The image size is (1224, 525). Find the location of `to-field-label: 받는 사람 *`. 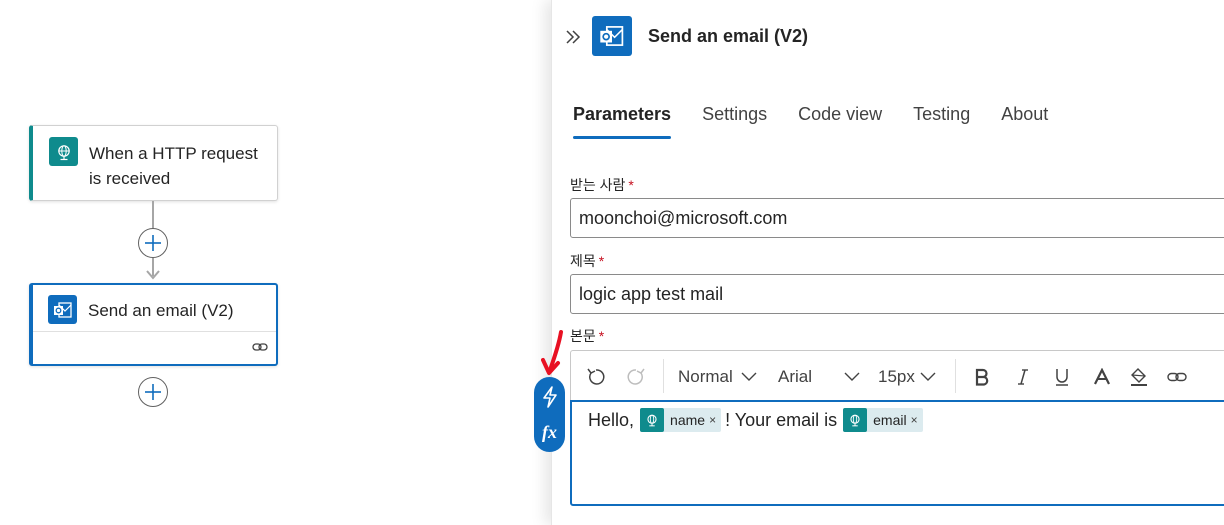

to-field-label: 받는 사람 * is located at coordinates (602, 185).